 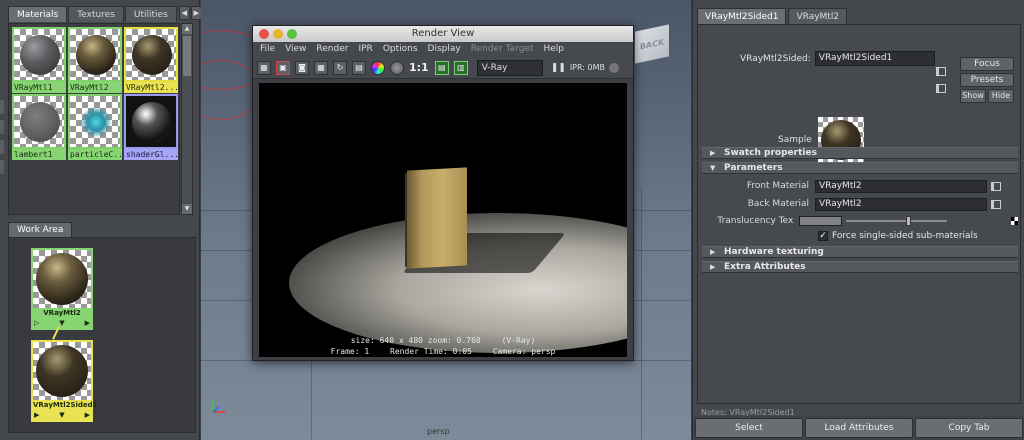 What do you see at coordinates (96, 14) in the screenshot?
I see `tab-textures: Textures` at bounding box center [96, 14].